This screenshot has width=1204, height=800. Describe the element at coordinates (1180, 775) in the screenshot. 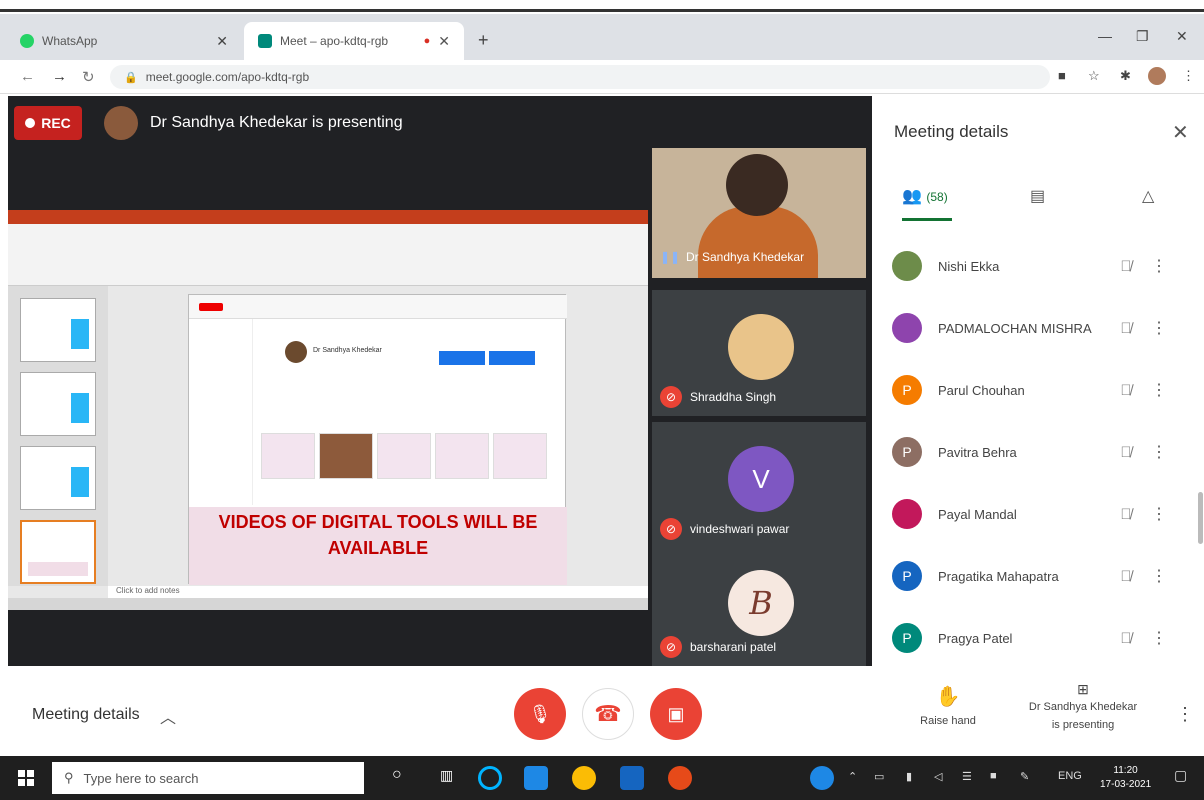

I see `notifications-icon: ▢` at that location.